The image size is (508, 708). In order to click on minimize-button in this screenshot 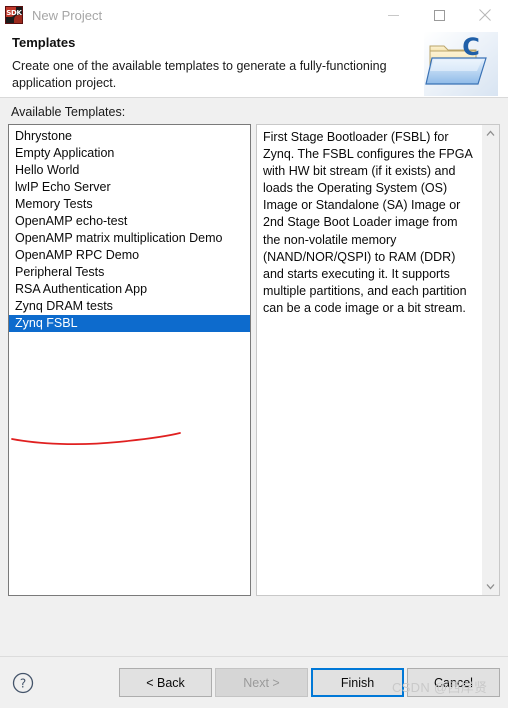, I will do `click(393, 15)`.